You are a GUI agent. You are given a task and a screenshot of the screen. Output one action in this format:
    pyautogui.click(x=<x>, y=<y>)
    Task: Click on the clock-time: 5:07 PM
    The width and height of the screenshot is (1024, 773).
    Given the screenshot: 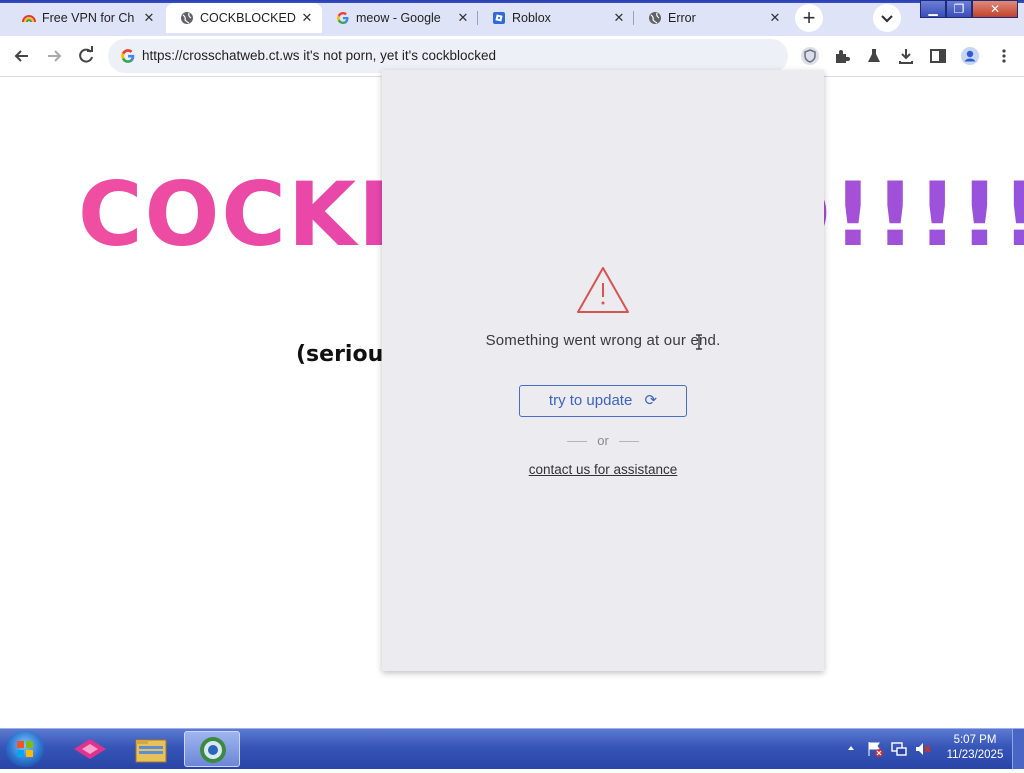 What is the action you would take?
    pyautogui.click(x=975, y=740)
    